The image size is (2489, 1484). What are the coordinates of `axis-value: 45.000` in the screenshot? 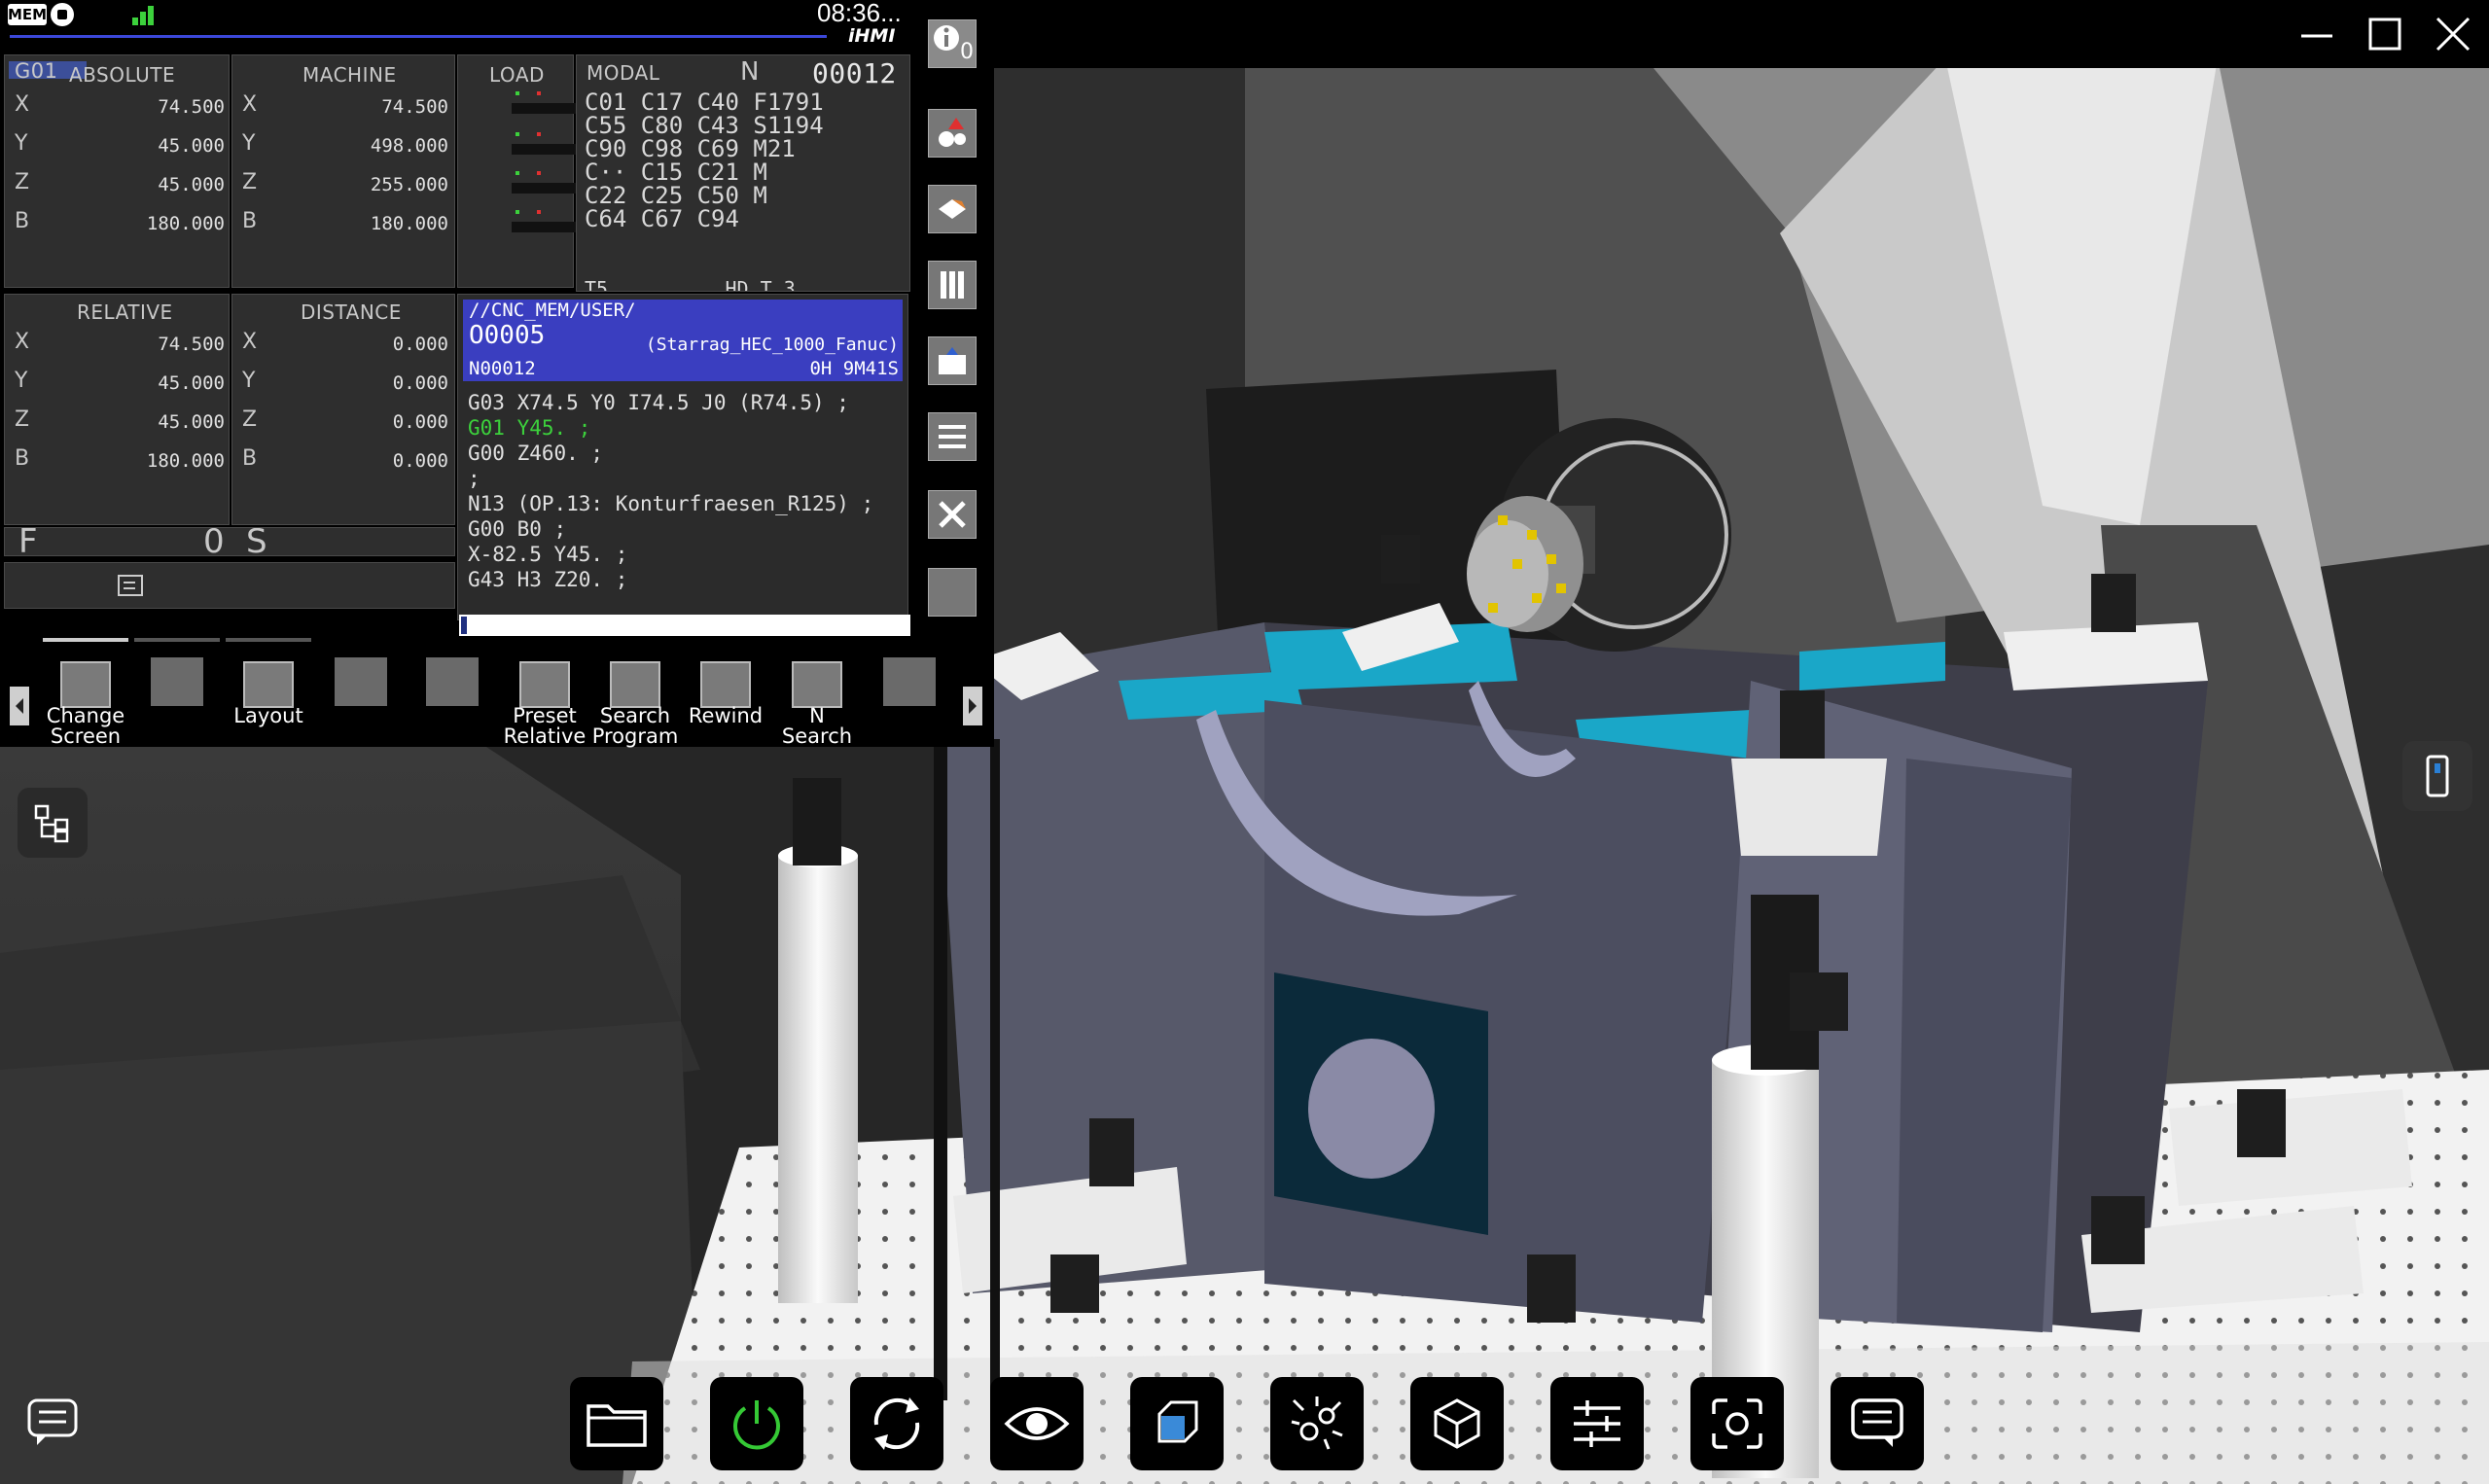 It's located at (191, 383).